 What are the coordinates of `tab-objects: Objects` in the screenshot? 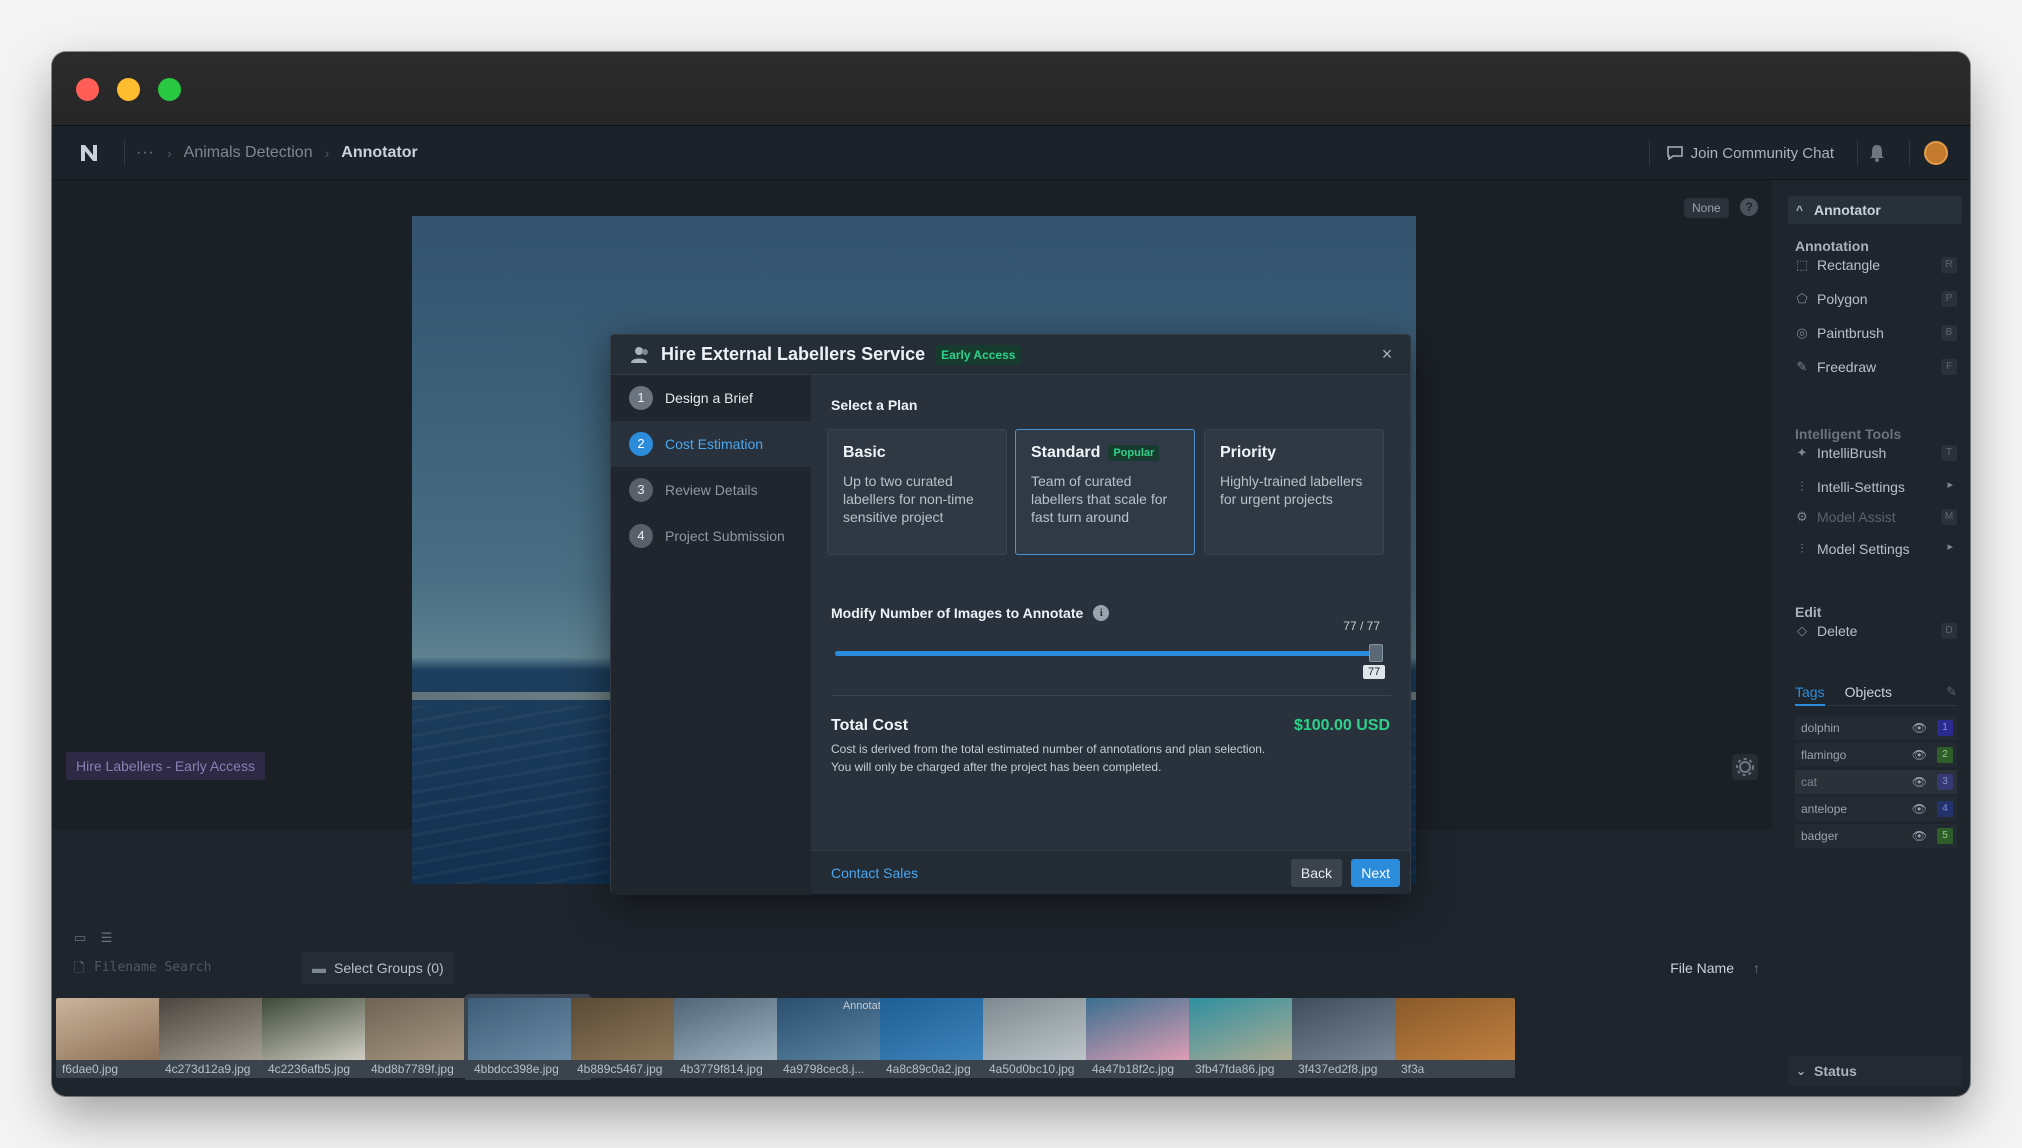 It's located at (1868, 694).